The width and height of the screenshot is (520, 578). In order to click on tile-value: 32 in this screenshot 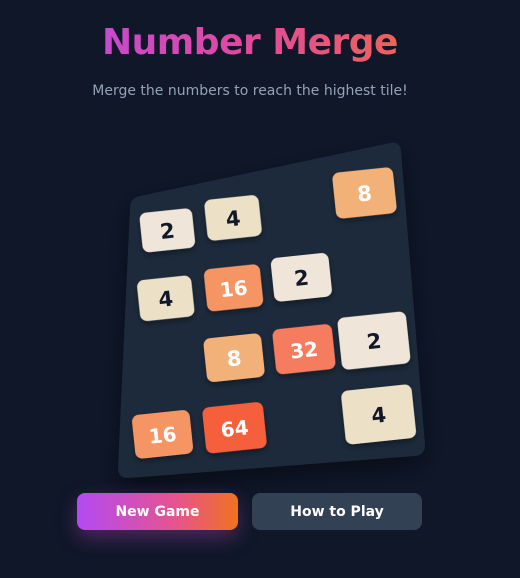, I will do `click(304, 350)`.